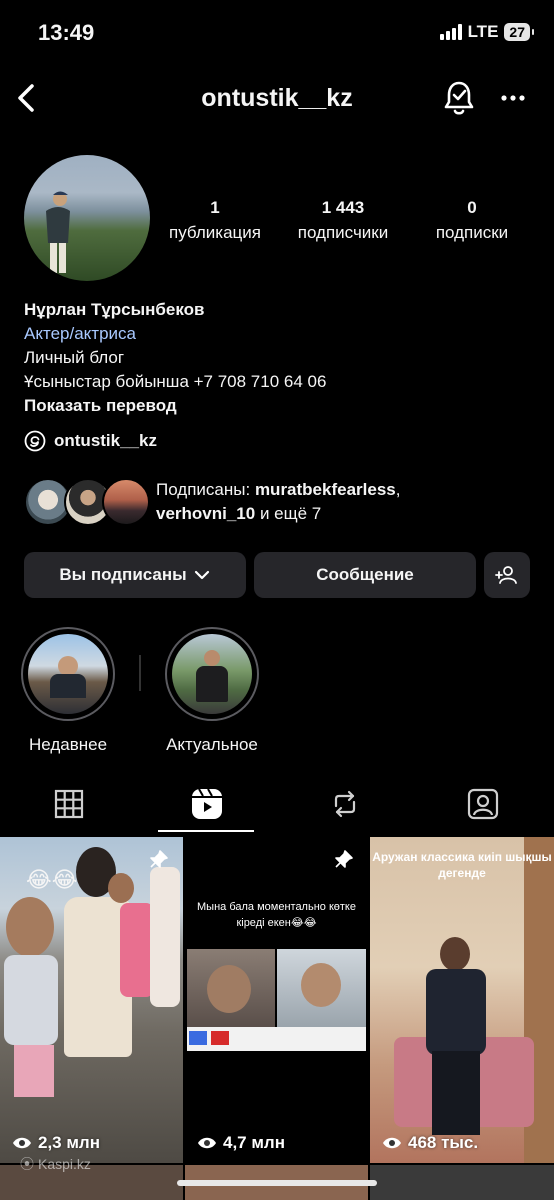  I want to click on suggest-people-button, so click(507, 575).